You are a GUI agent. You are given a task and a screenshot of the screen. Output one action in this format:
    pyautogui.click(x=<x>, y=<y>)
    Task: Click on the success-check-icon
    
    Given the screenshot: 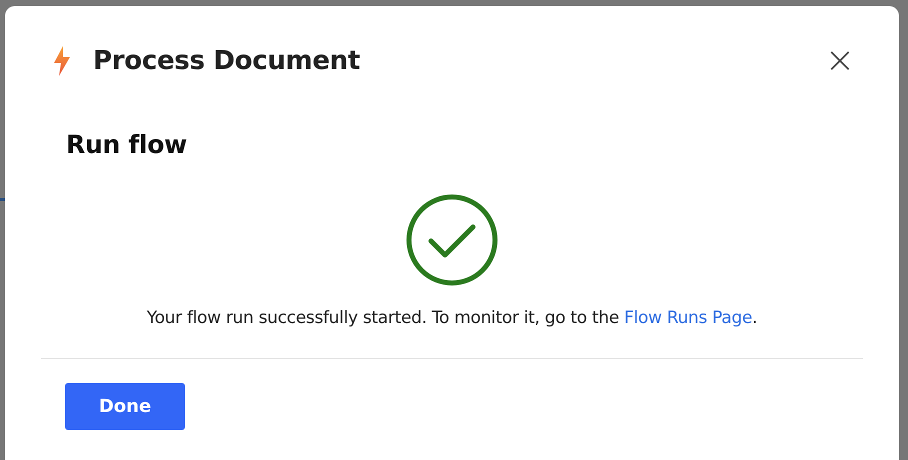 What is the action you would take?
    pyautogui.click(x=452, y=240)
    